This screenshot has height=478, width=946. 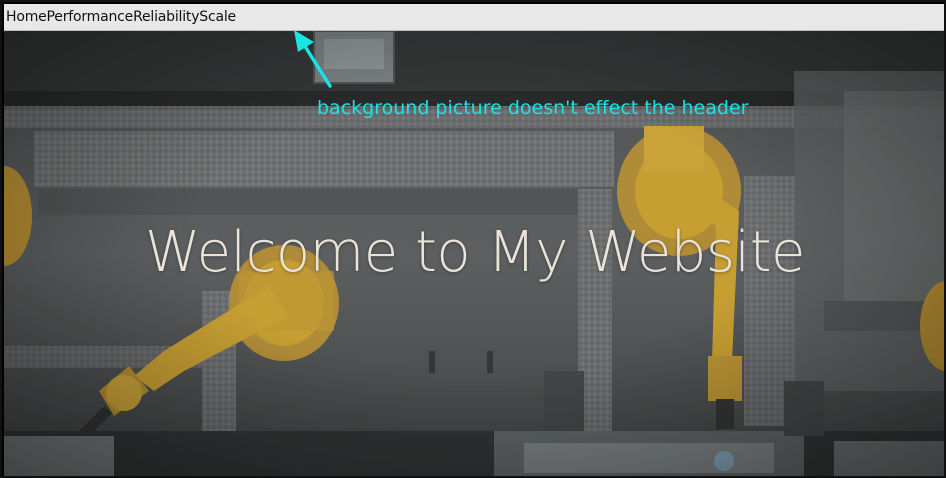 I want to click on nav-link-reliability: Reliability, so click(x=166, y=17).